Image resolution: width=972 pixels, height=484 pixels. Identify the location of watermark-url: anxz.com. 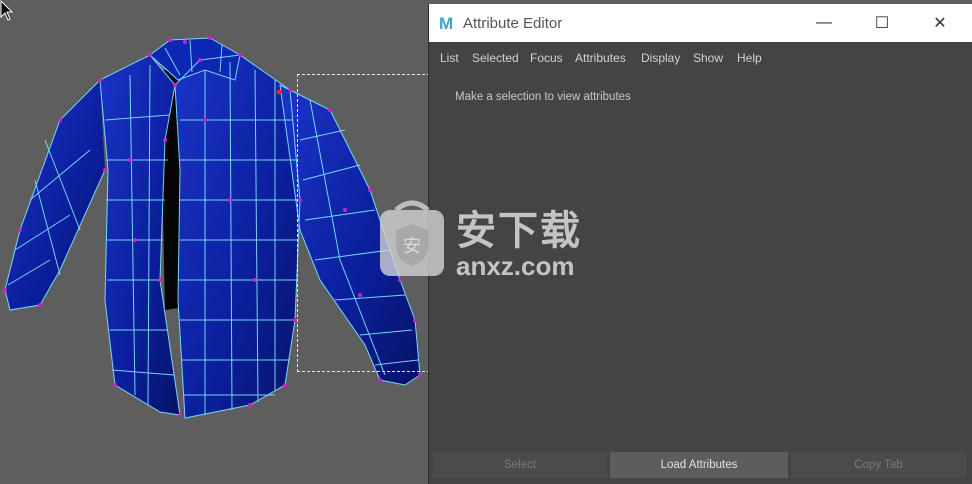
(515, 266).